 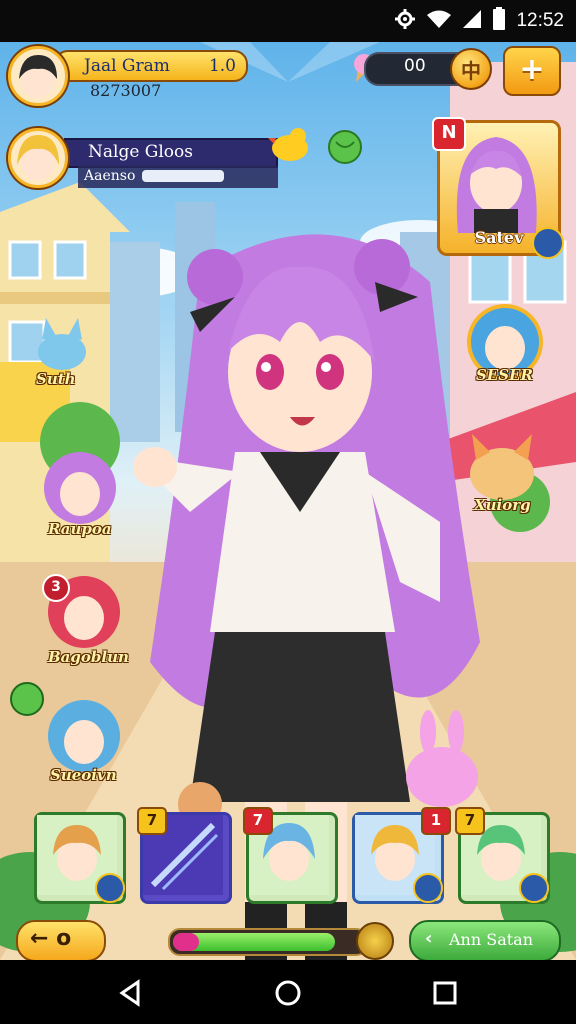 I want to click on signal-icon, so click(x=472, y=21).